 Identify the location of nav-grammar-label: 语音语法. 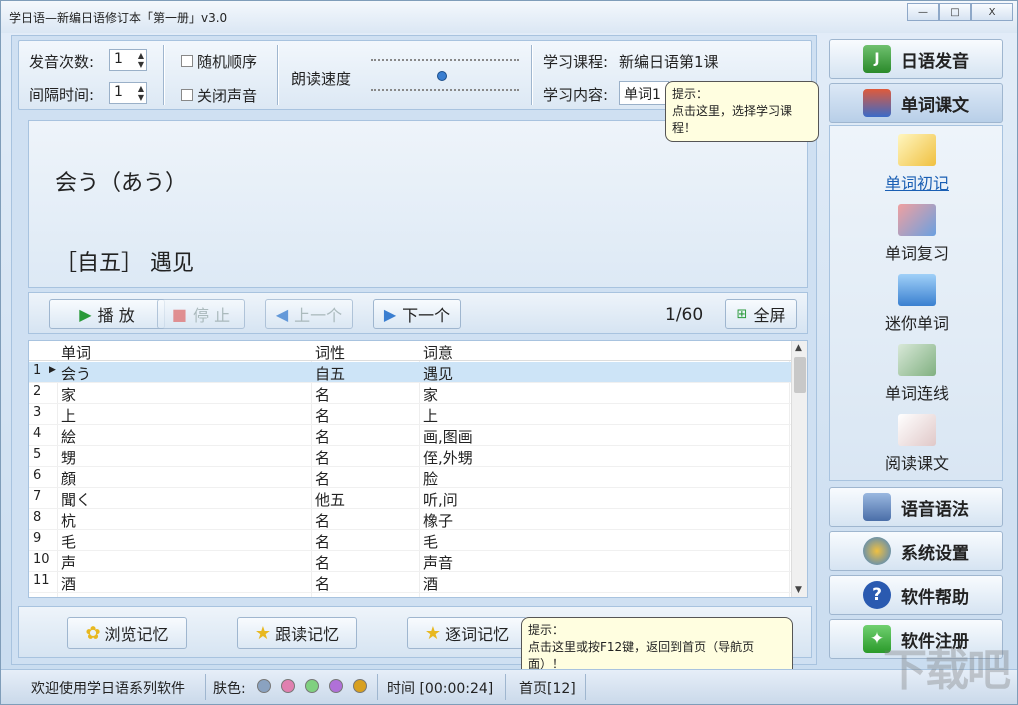
(935, 509).